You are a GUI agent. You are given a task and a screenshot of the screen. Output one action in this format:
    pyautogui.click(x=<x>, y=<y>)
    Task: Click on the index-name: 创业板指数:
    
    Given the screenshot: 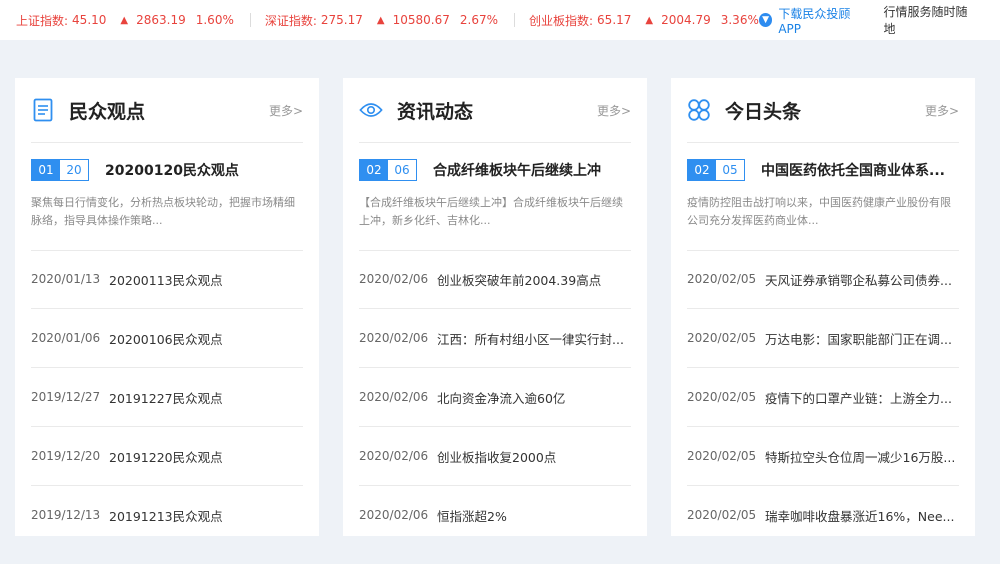 What is the action you would take?
    pyautogui.click(x=561, y=20)
    